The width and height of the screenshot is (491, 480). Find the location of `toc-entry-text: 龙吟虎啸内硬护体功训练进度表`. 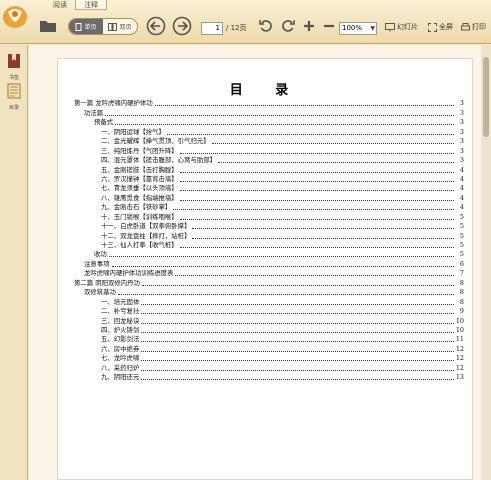

toc-entry-text: 龙吟虎啸内硬护体功训练进度表 is located at coordinates (129, 273).